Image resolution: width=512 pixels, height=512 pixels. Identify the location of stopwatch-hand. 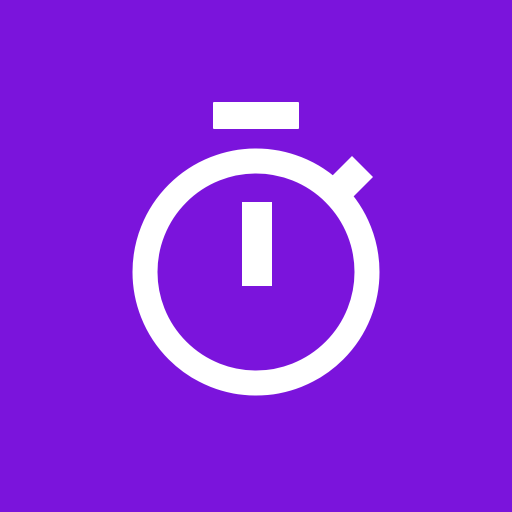
(257, 244).